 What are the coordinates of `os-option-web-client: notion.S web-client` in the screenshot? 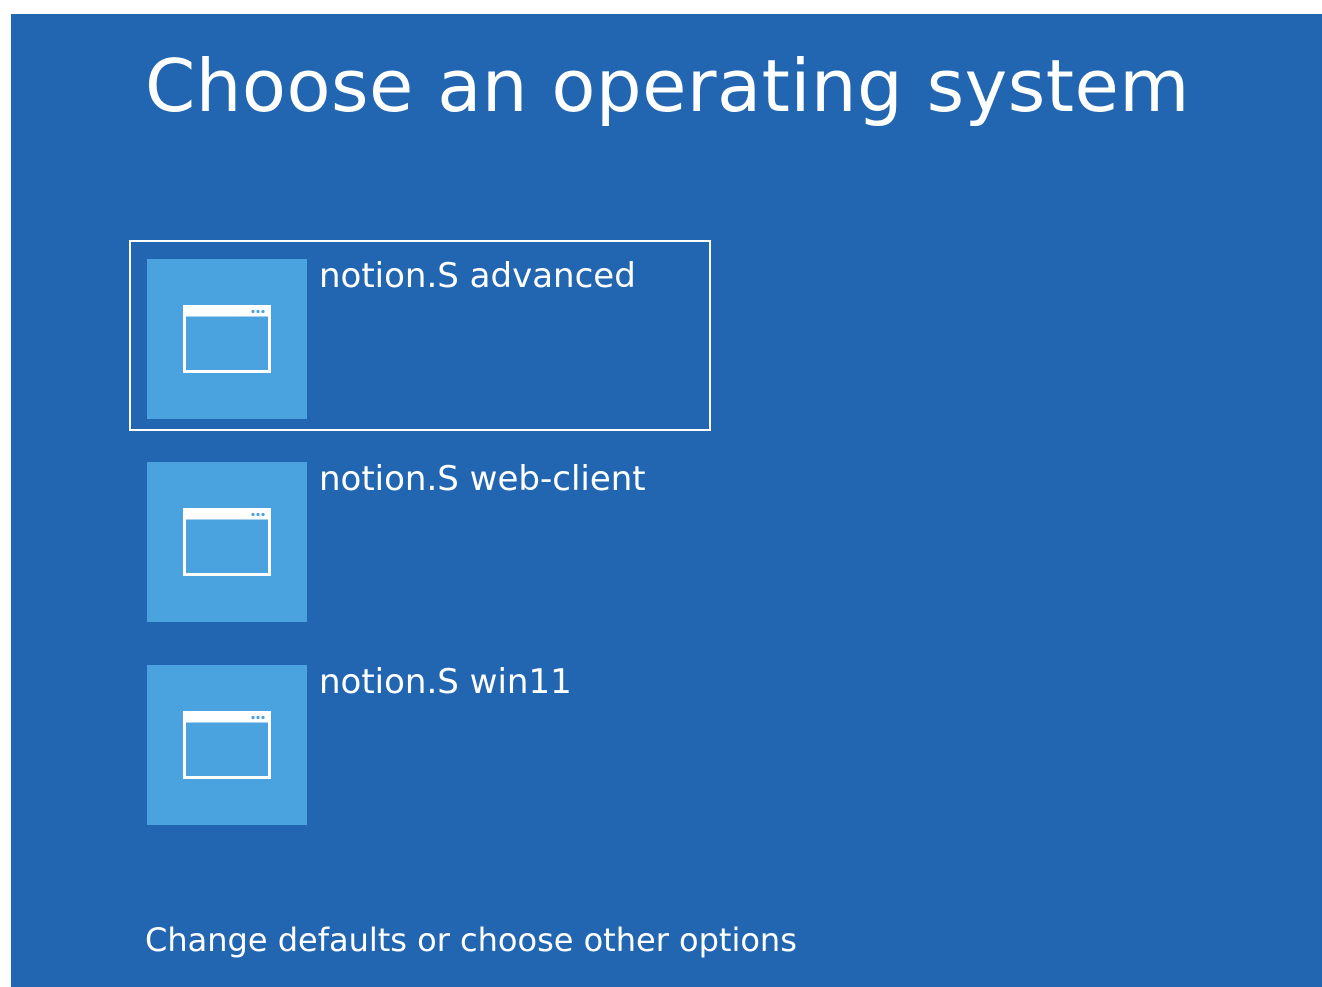 It's located at (420, 538).